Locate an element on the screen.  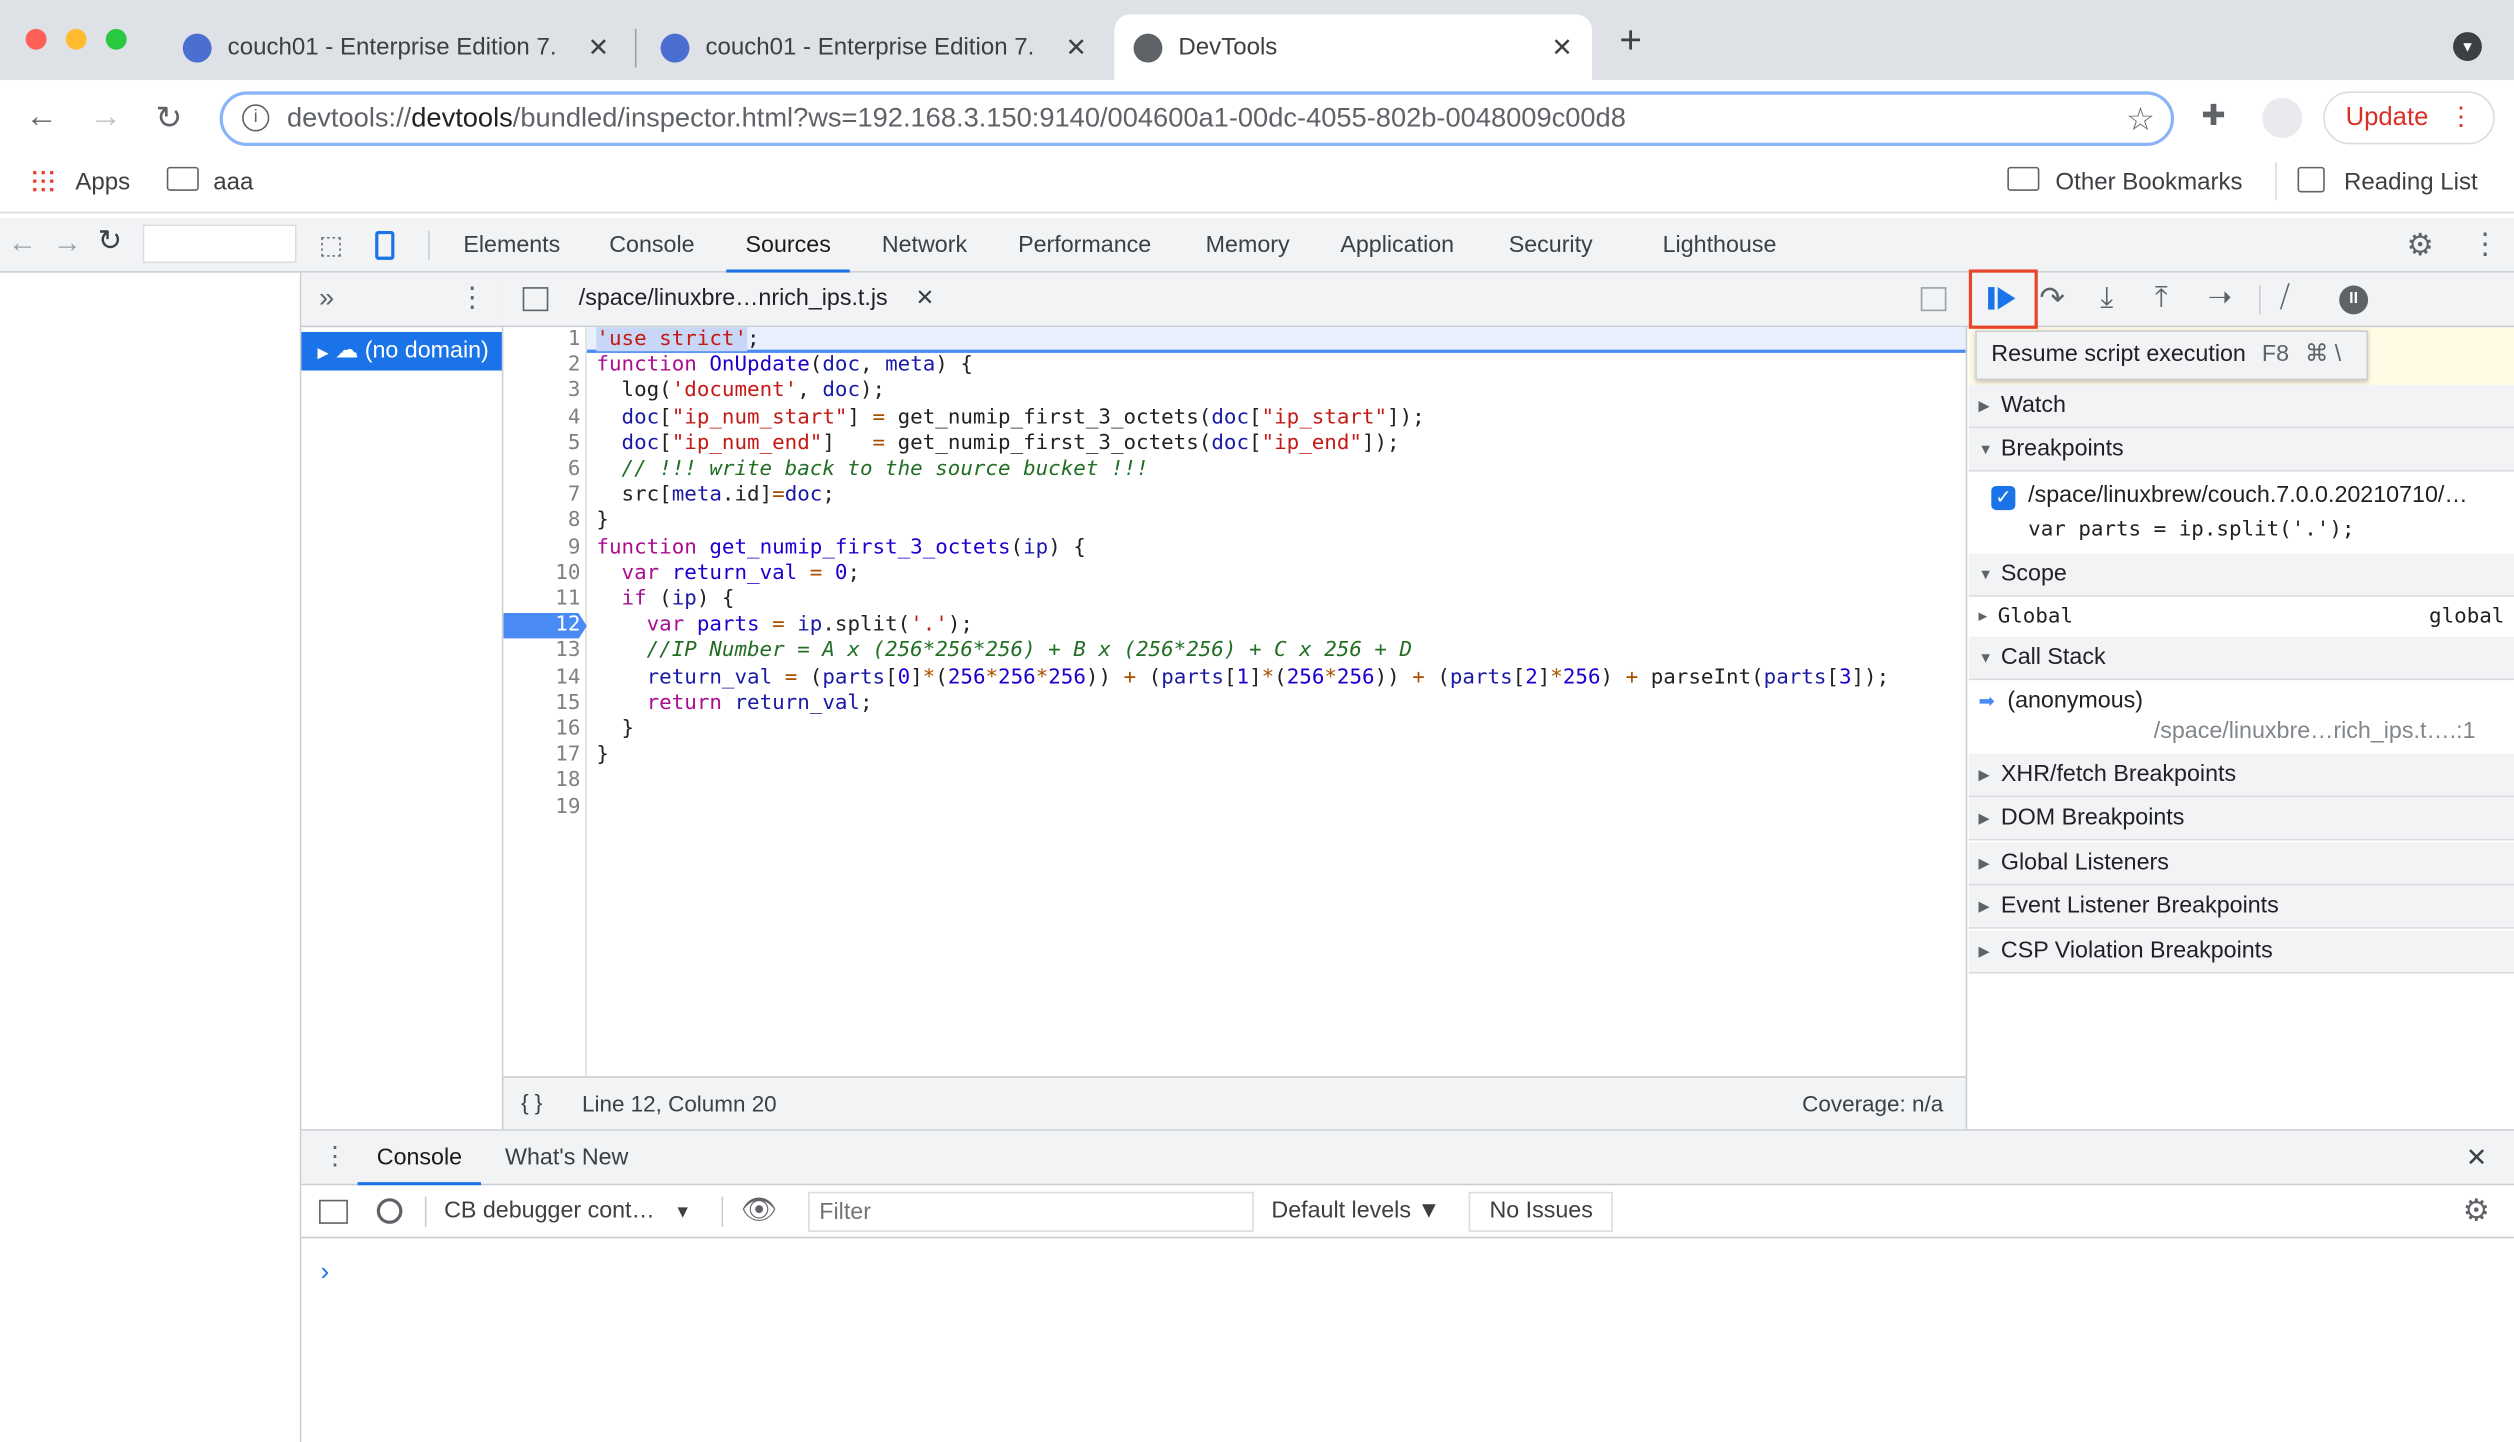
line-number: 10 is located at coordinates (541, 574).